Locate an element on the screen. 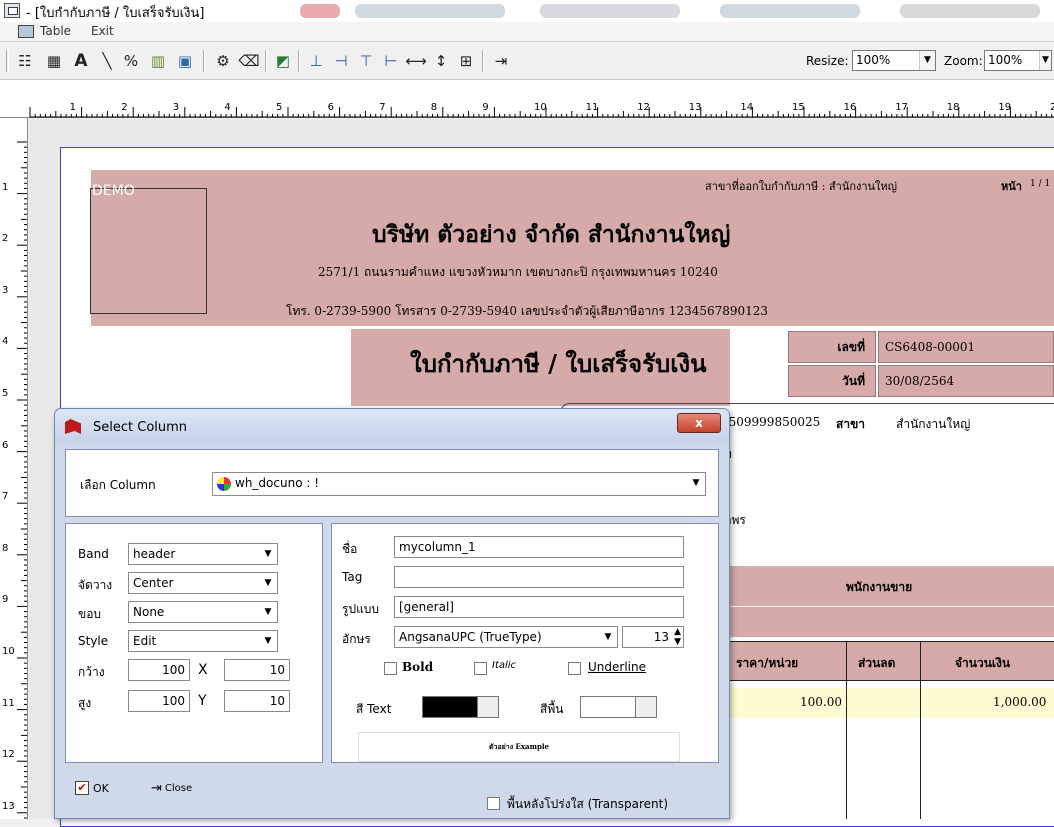  page-label: หน้า is located at coordinates (1011, 186).